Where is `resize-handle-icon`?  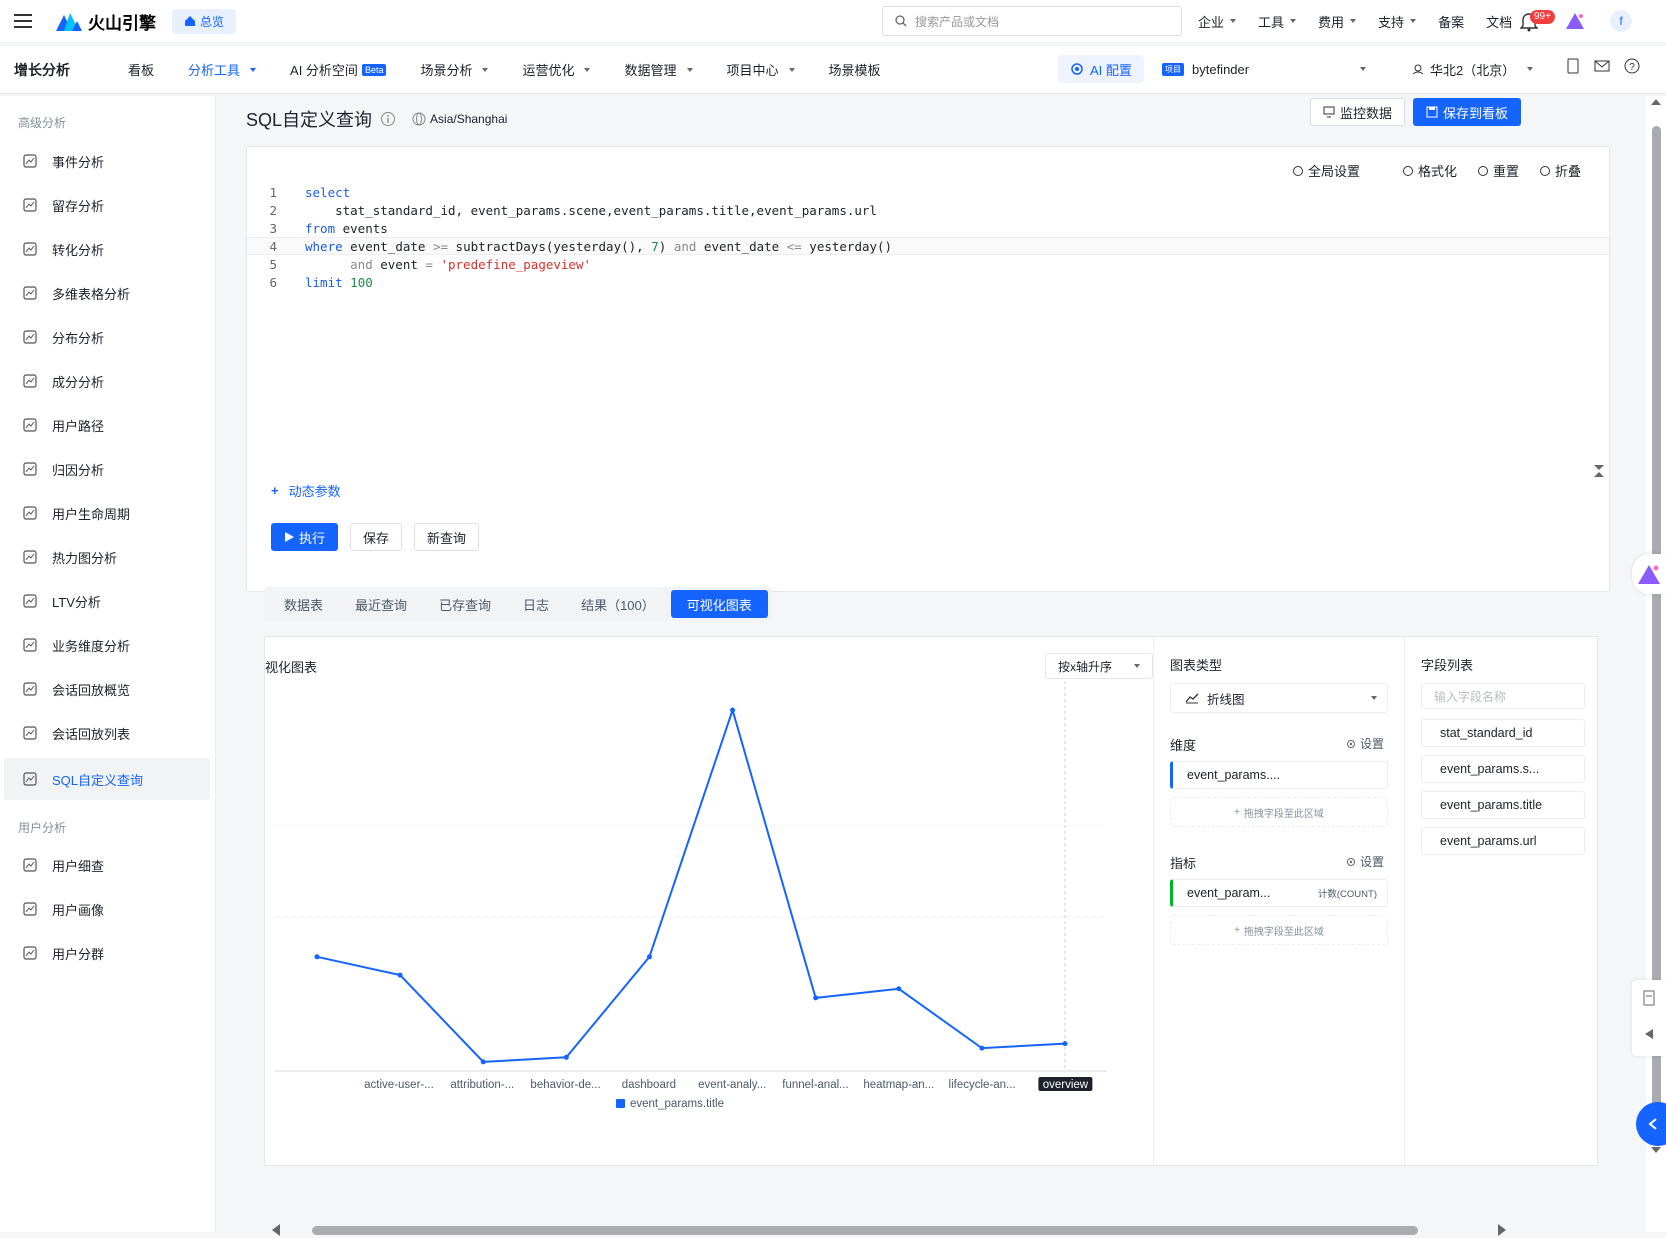 resize-handle-icon is located at coordinates (1599, 471).